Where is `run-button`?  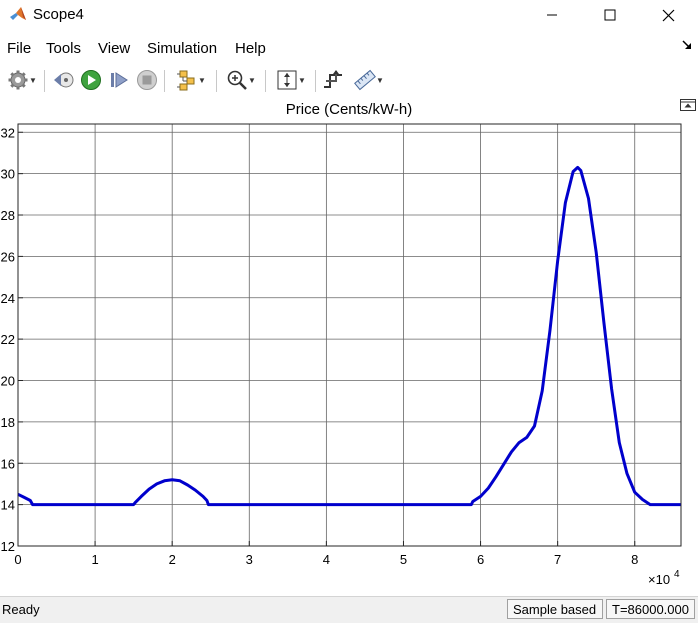
run-button is located at coordinates (91, 80).